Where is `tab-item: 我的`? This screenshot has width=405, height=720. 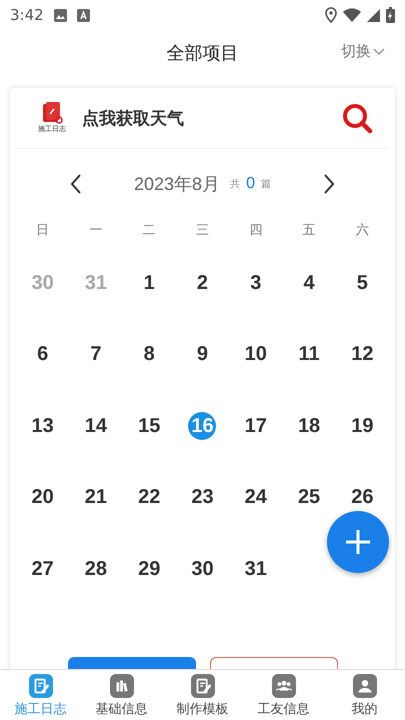
tab-item: 我的 is located at coordinates (364, 695).